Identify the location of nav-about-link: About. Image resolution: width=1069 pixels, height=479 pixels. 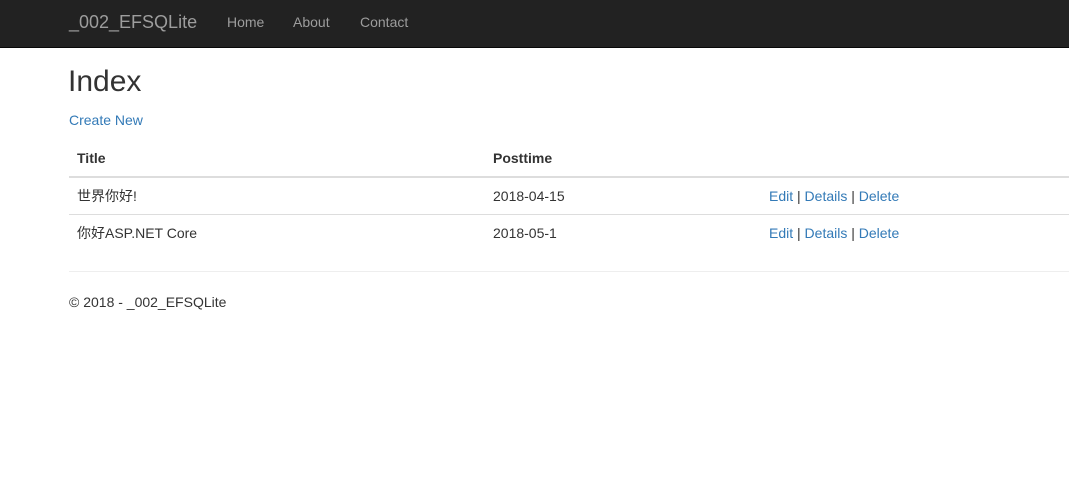
(311, 22).